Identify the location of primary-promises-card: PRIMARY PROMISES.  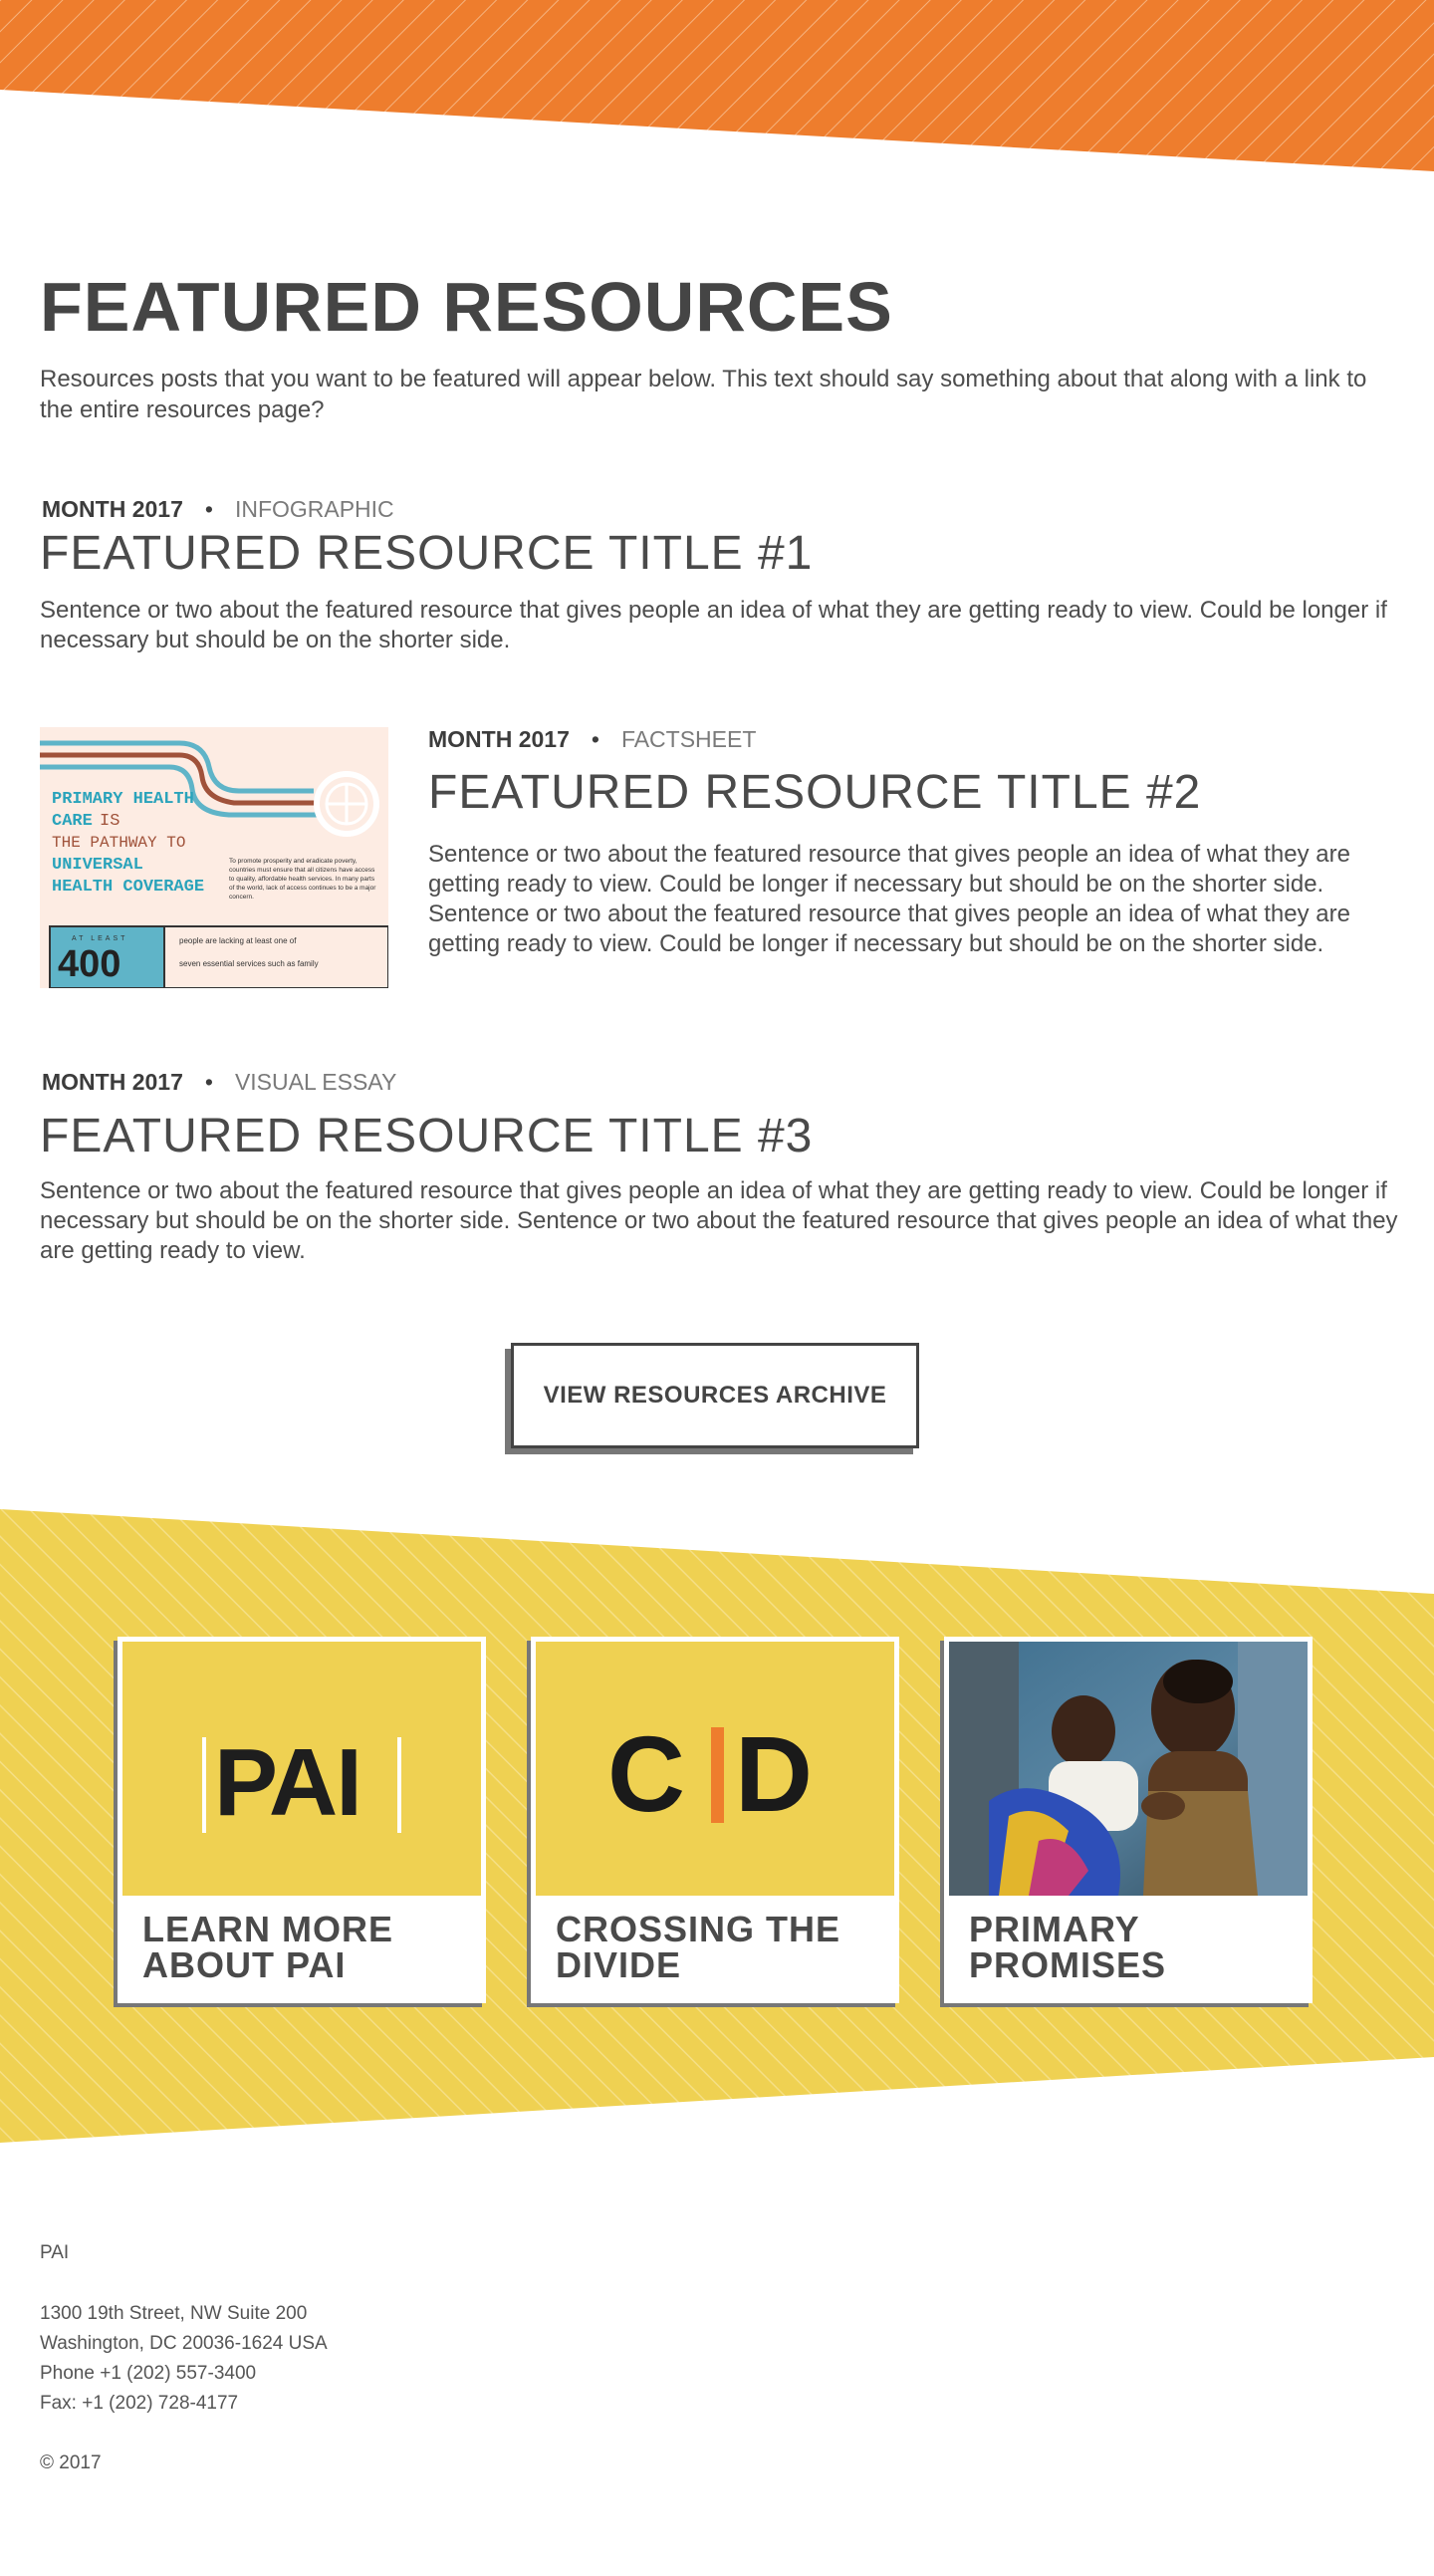
(1128, 1820).